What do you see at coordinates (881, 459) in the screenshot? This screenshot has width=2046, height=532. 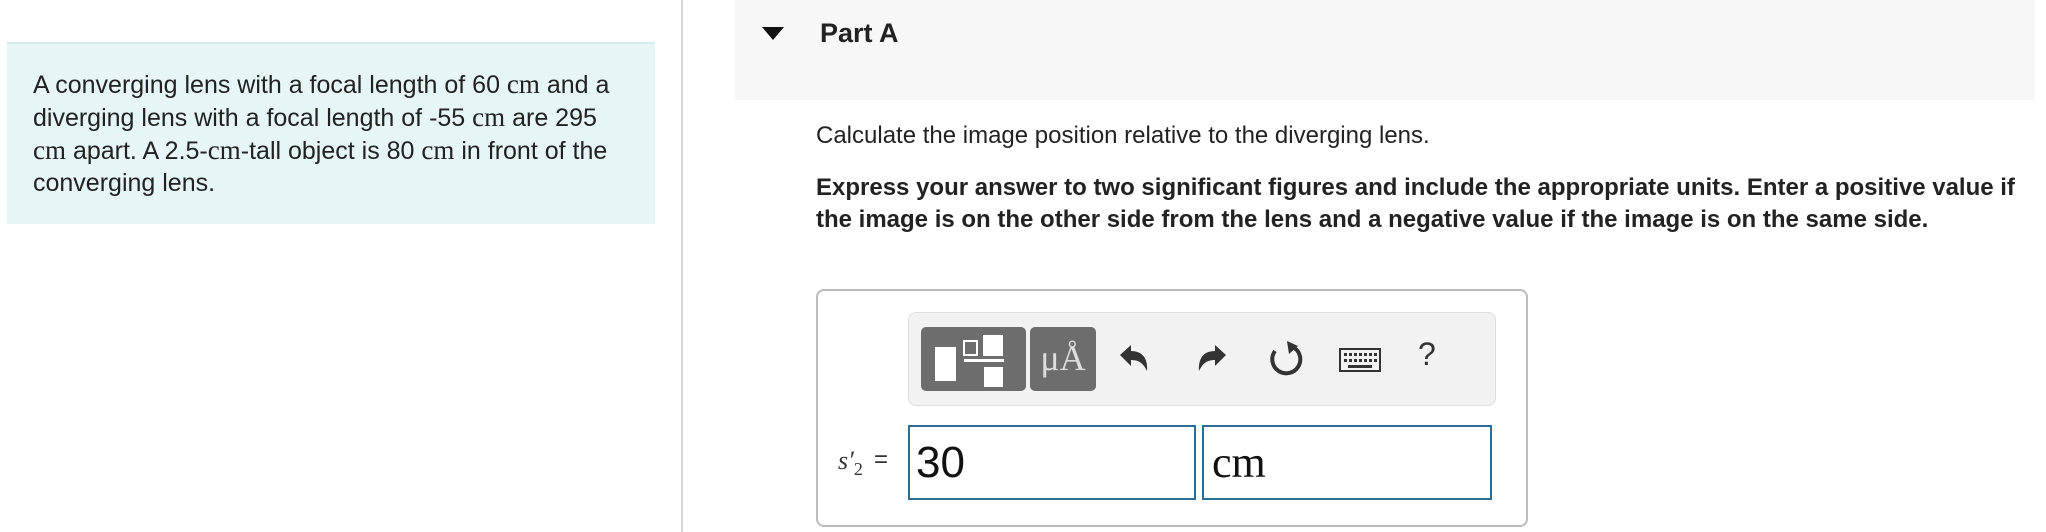 I see `equals-sign: =` at bounding box center [881, 459].